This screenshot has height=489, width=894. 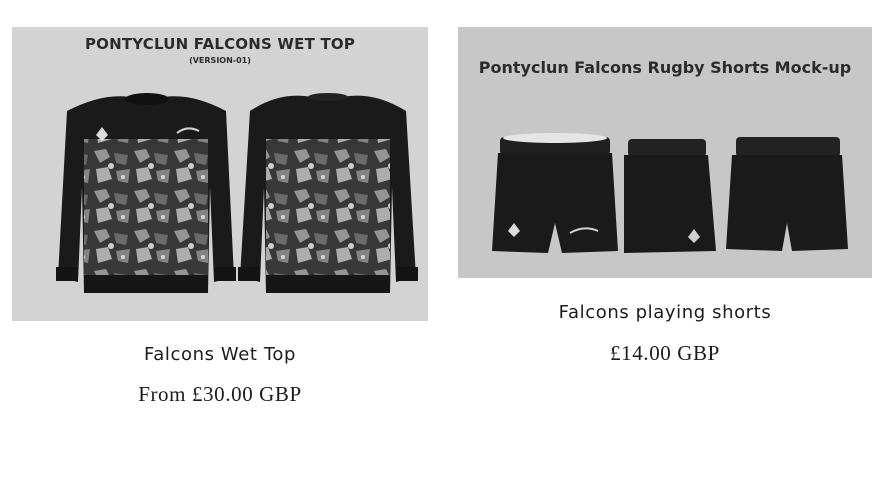 What do you see at coordinates (555, 193) in the screenshot?
I see `shorts-front` at bounding box center [555, 193].